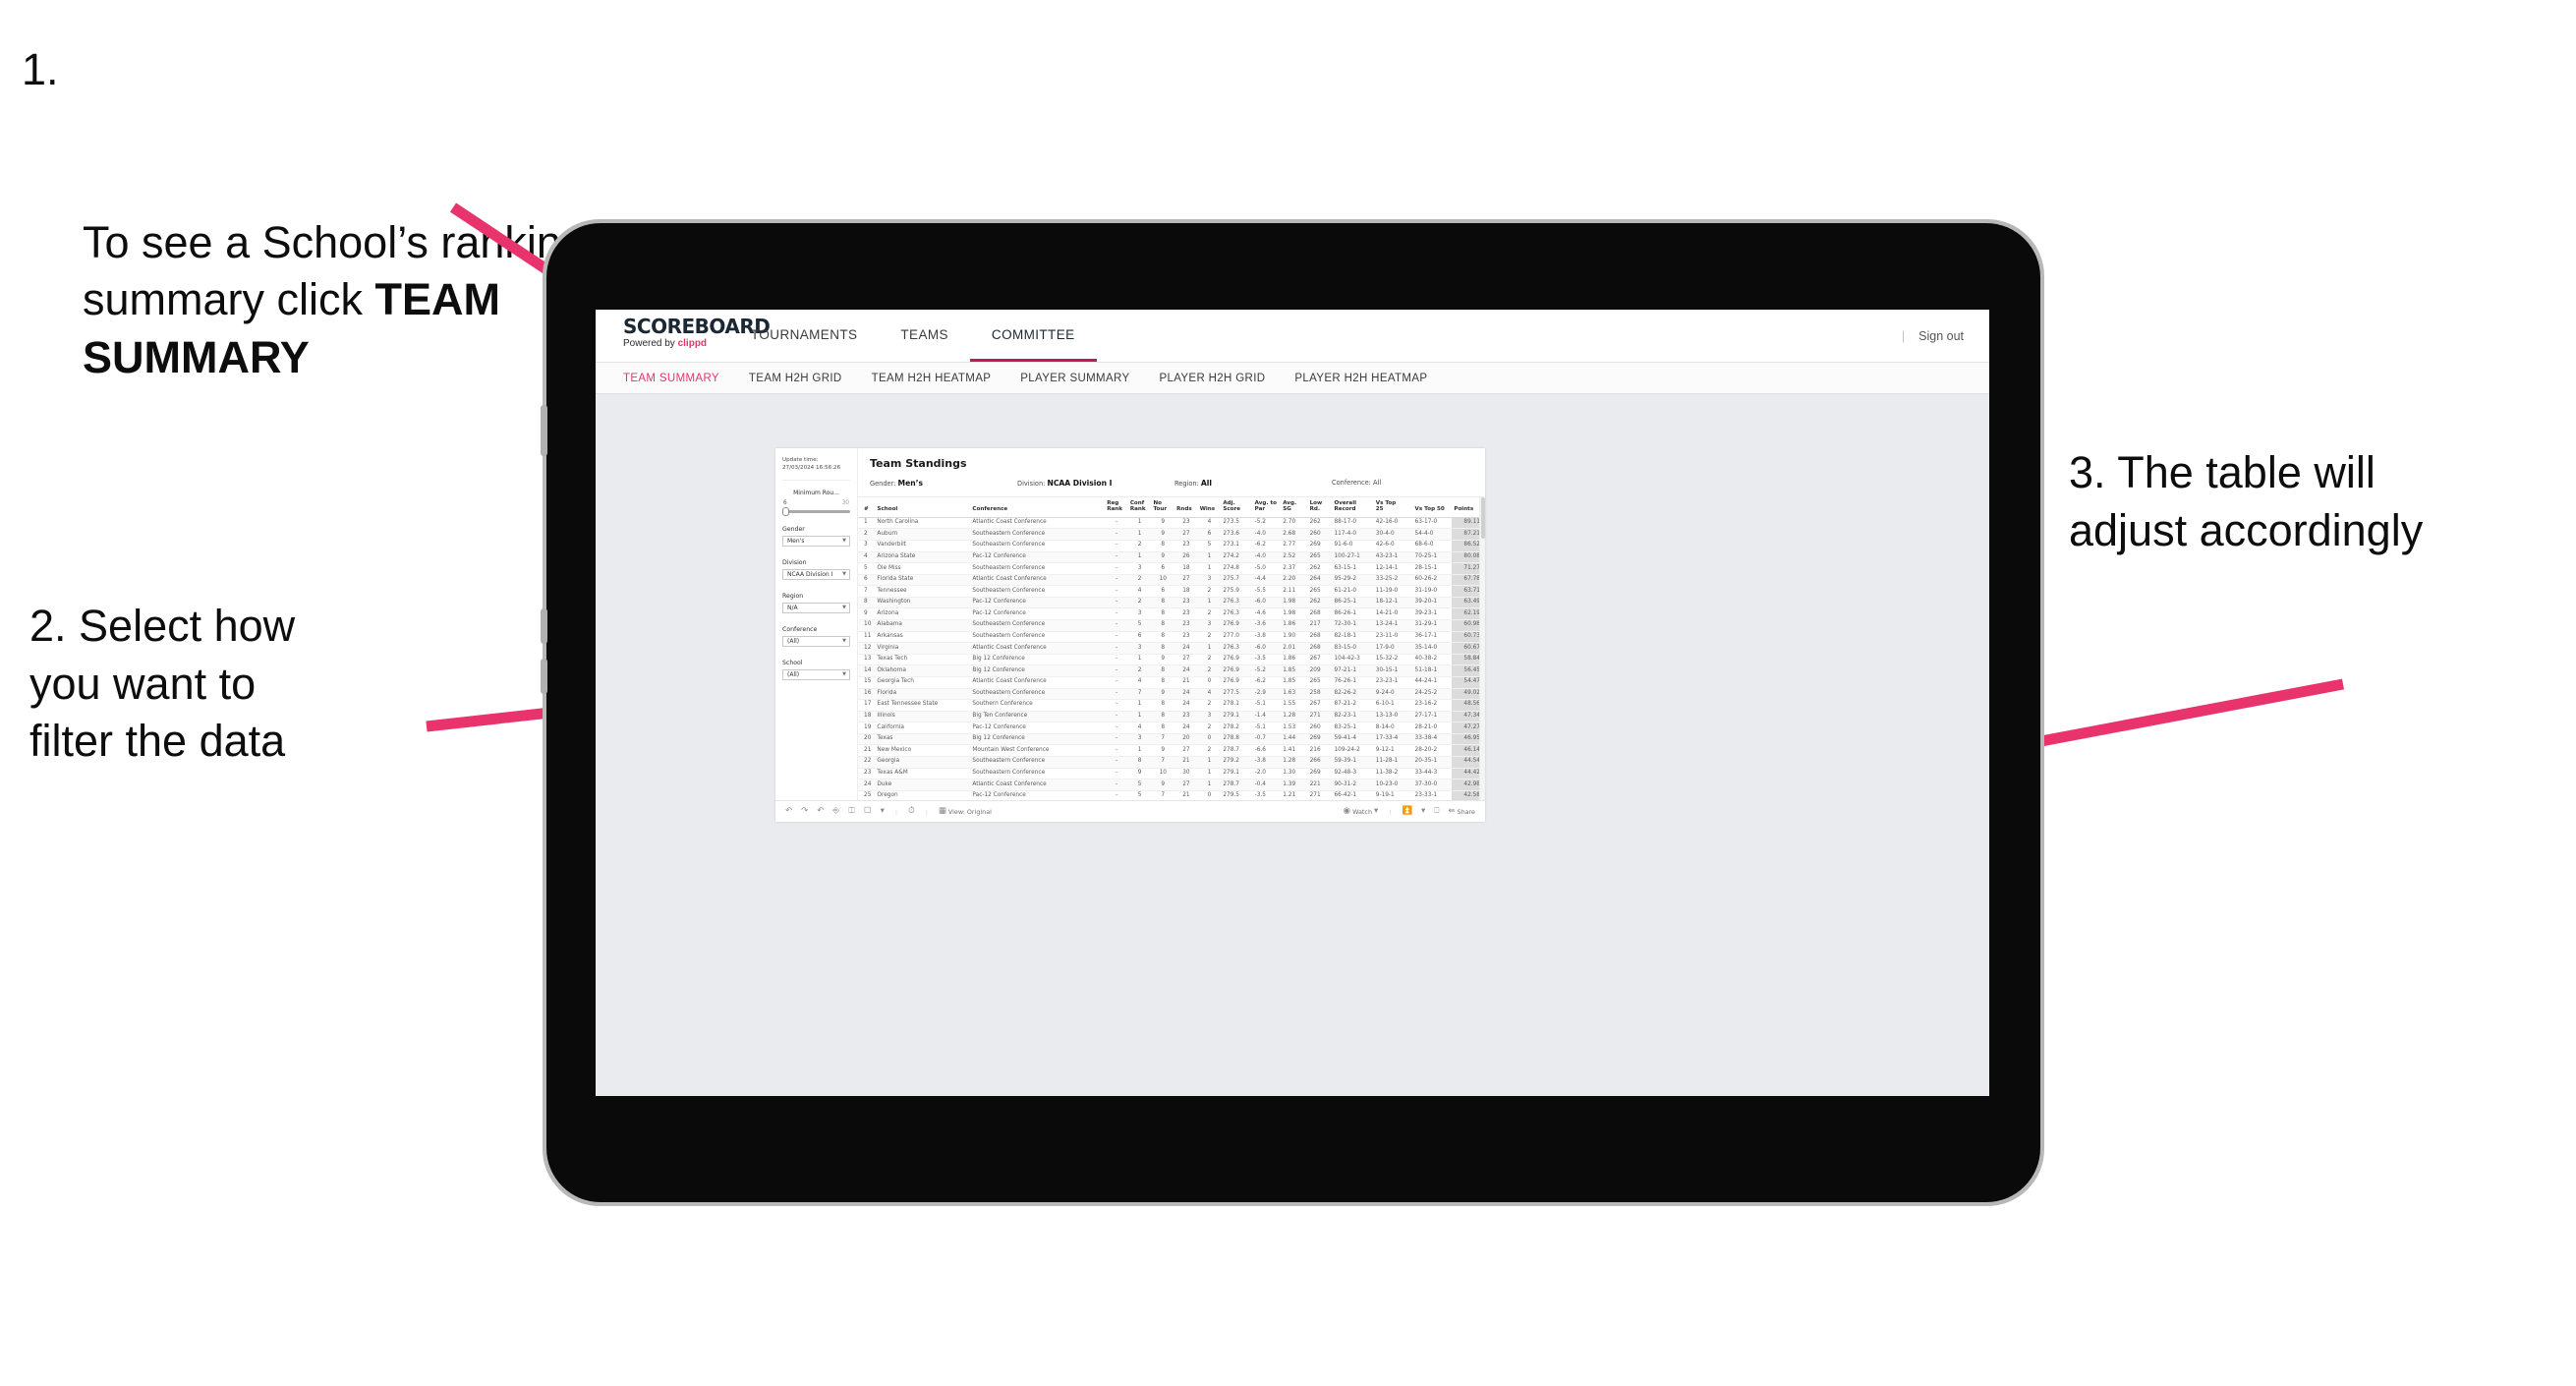 The image size is (2576, 1386). Describe the element at coordinates (932, 378) in the screenshot. I see `tab-team-h2h-heatmap: TEAM H2H HEATMAP` at that location.